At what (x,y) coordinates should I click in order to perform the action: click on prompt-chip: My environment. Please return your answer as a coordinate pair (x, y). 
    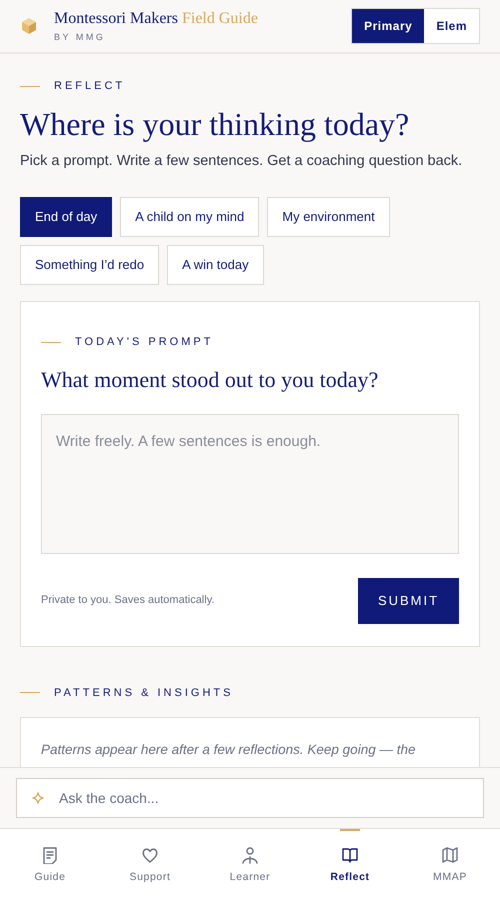
    Looking at the image, I should click on (328, 216).